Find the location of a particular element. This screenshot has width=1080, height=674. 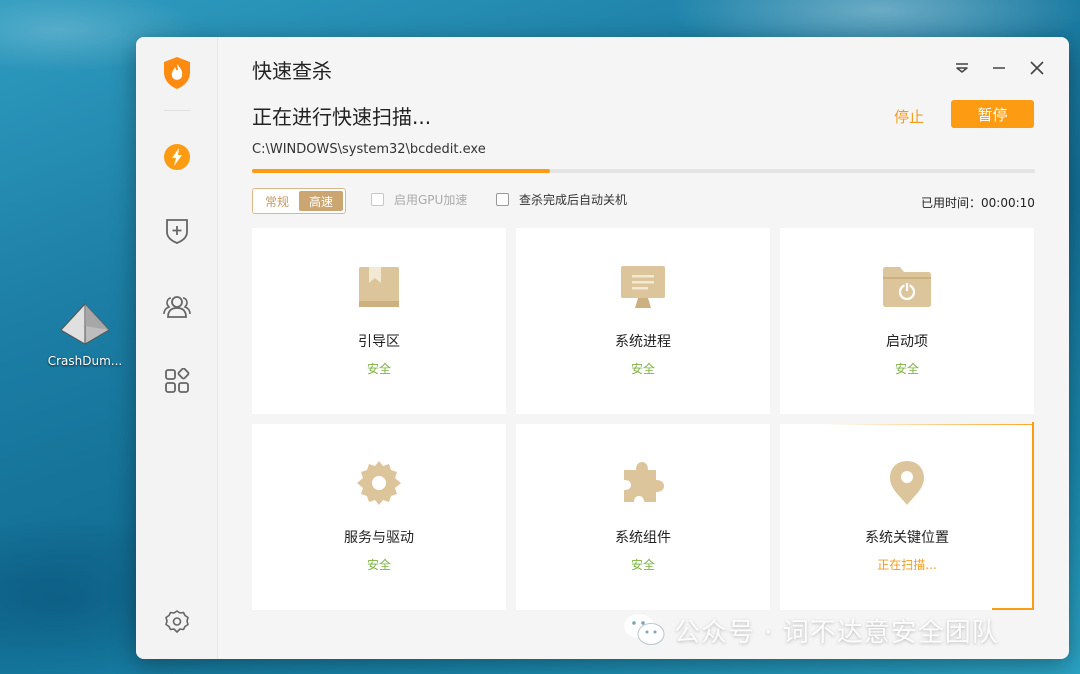

watermark: 公众号 · 词不达意安全团队 is located at coordinates (810, 630).